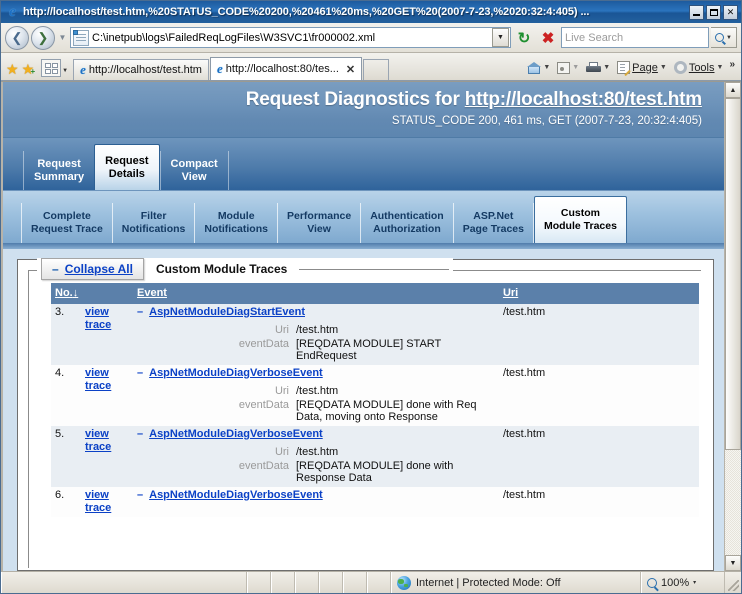 Image resolution: width=742 pixels, height=594 pixels. I want to click on page-menu-button: Page ▼, so click(642, 67).